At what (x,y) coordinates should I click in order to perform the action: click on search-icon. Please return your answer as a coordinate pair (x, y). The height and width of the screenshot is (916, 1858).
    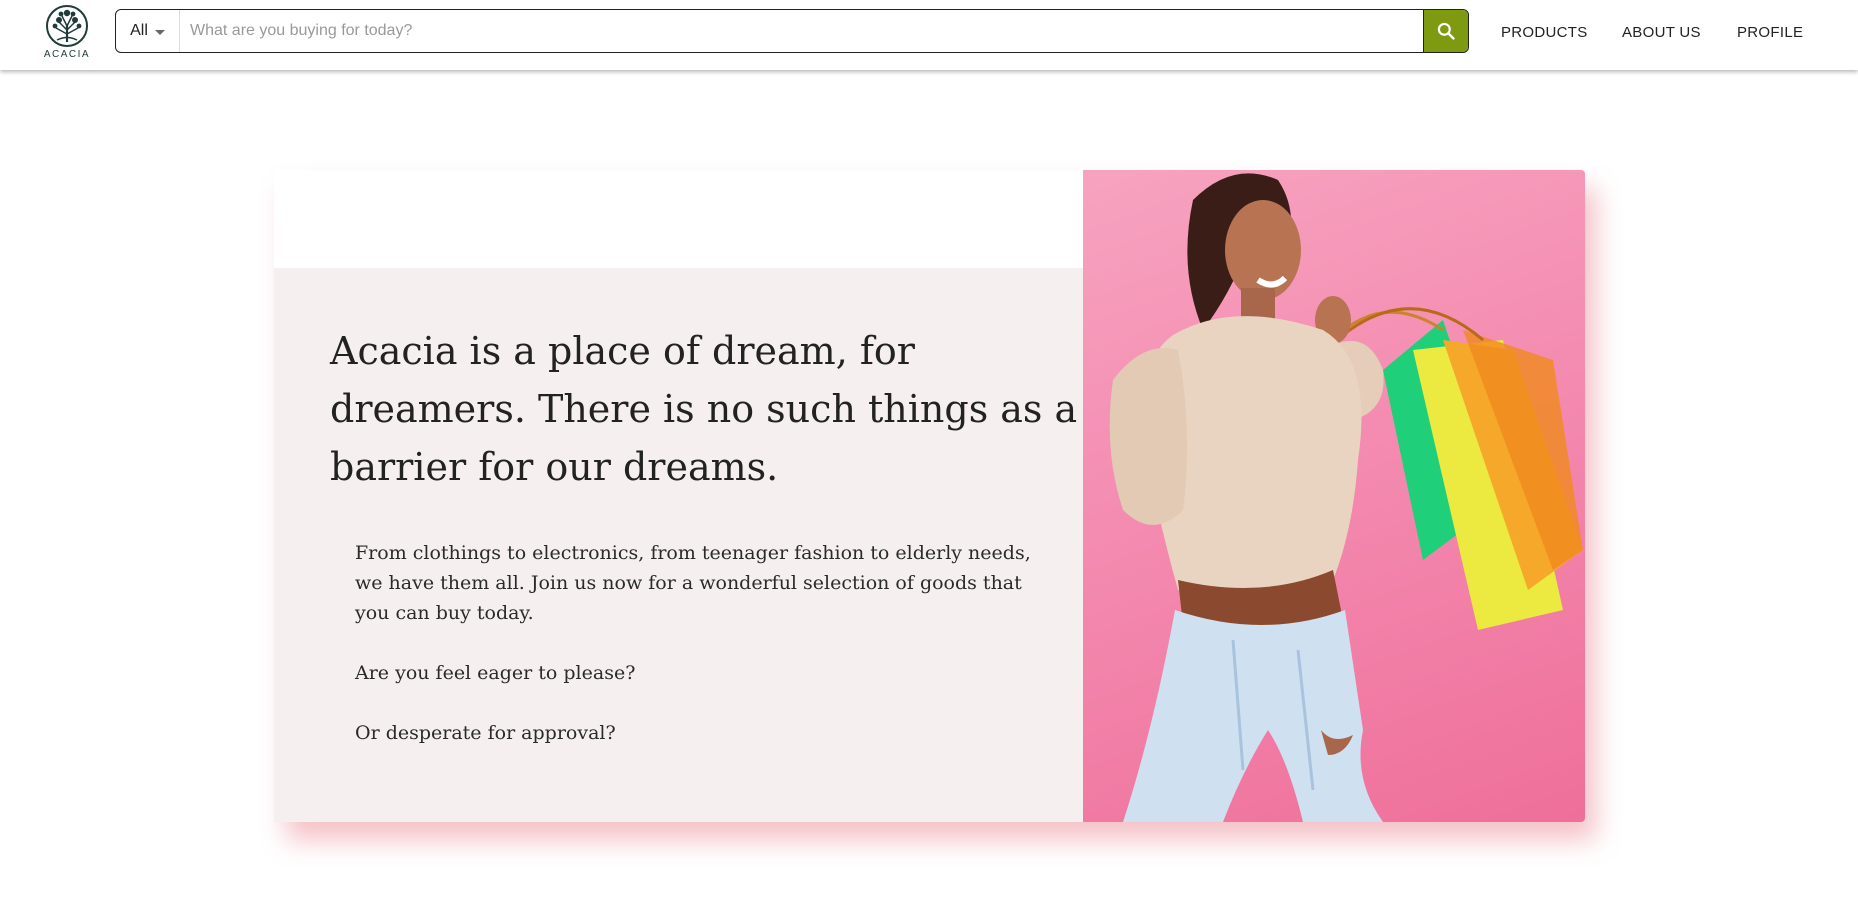
    Looking at the image, I should click on (1446, 31).